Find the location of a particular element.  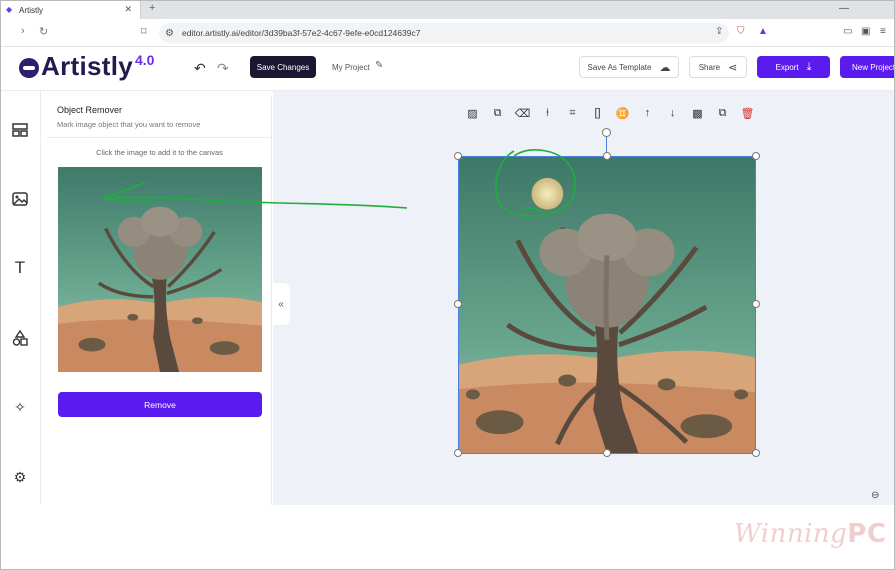

text-icon: T is located at coordinates (20, 267).